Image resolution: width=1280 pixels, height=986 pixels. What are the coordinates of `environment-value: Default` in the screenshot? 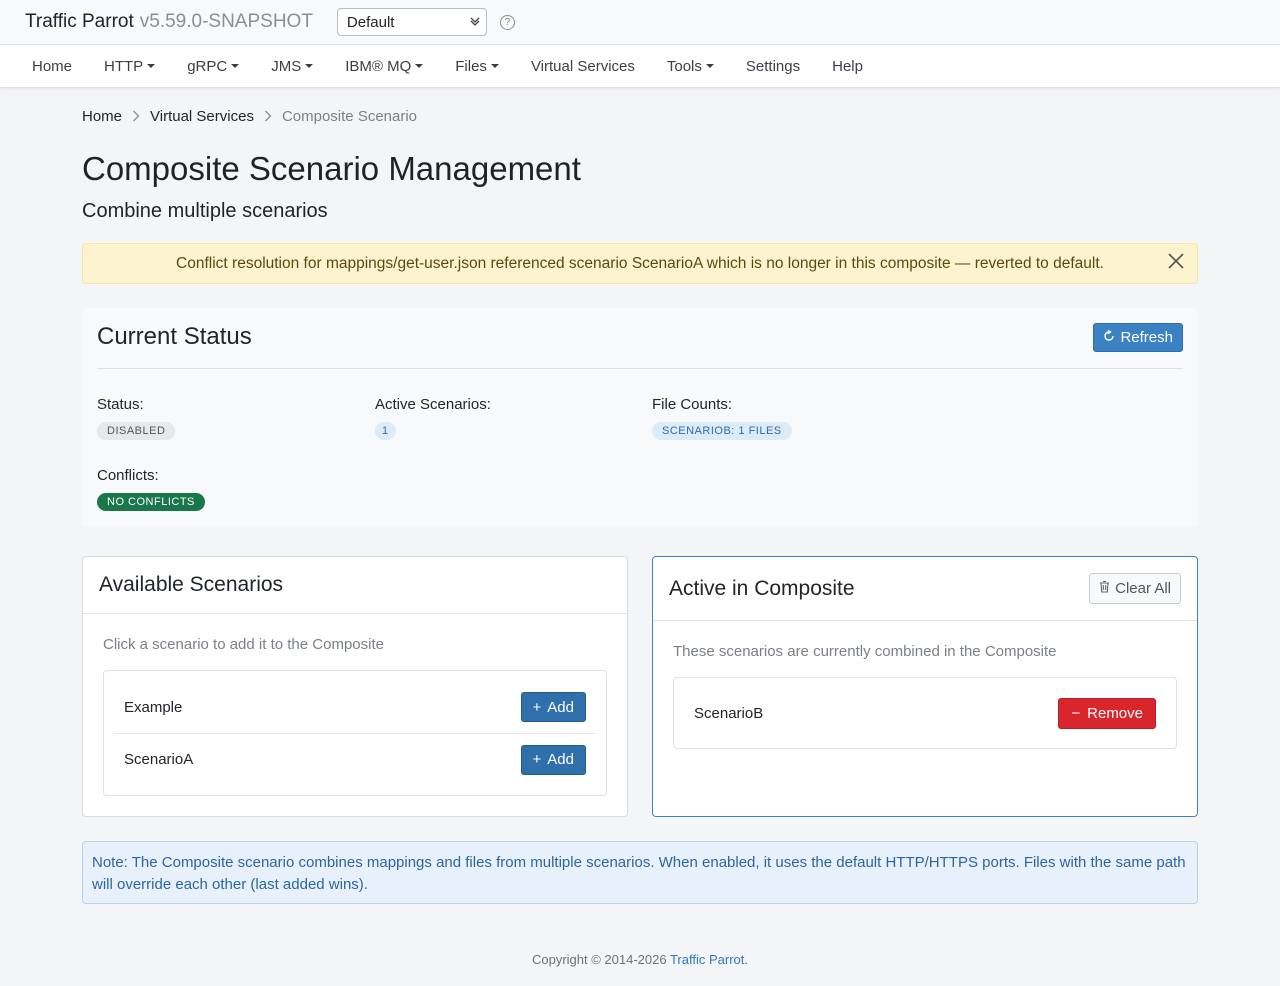 It's located at (370, 22).